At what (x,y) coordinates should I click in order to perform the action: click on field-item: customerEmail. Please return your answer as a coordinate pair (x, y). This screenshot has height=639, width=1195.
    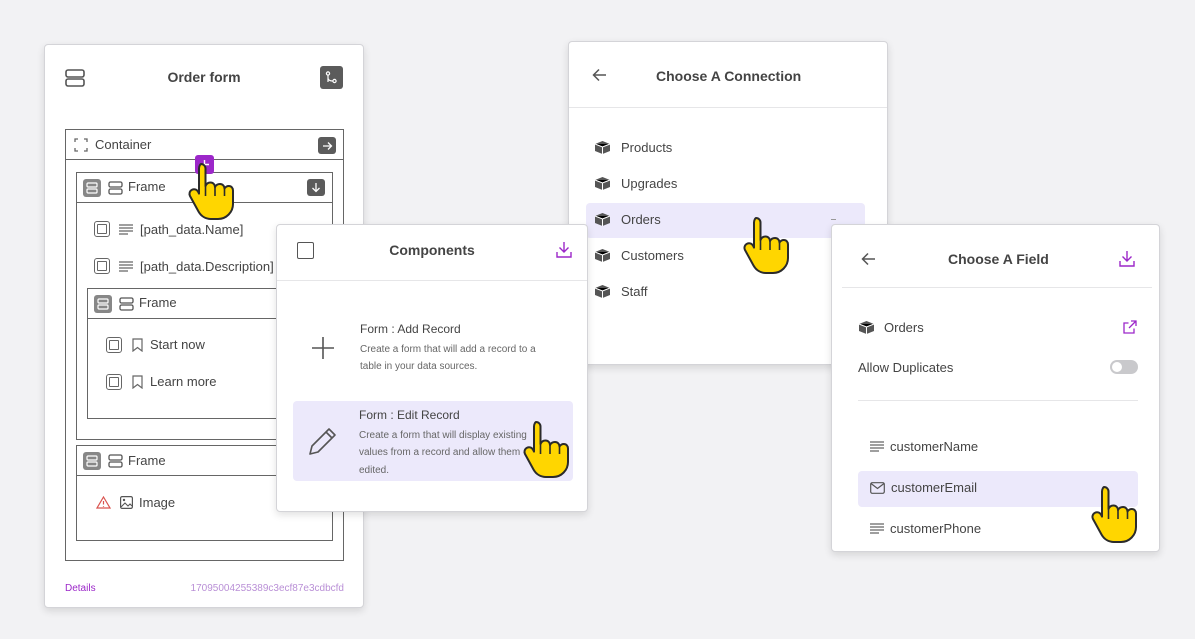
    Looking at the image, I should click on (923, 487).